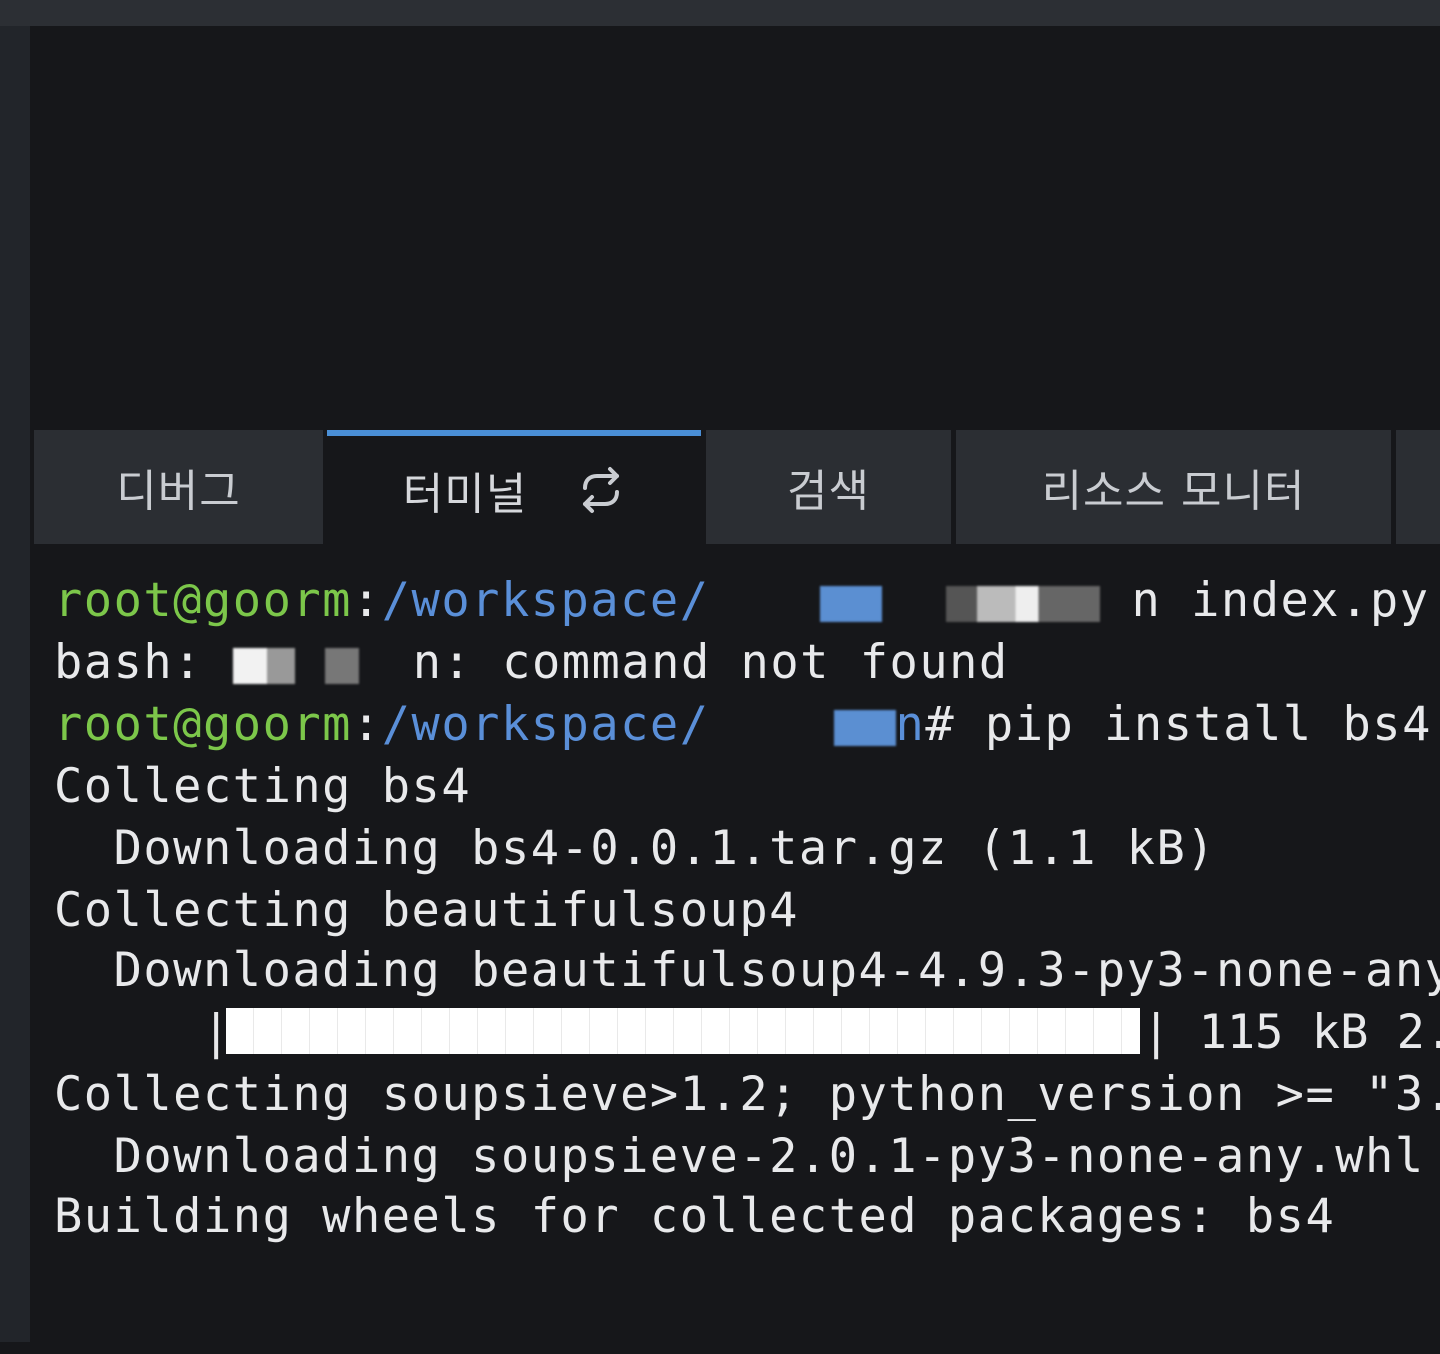 The height and width of the screenshot is (1354, 1440). I want to click on terminal-line: bash: n: command not found, so click(531, 663).